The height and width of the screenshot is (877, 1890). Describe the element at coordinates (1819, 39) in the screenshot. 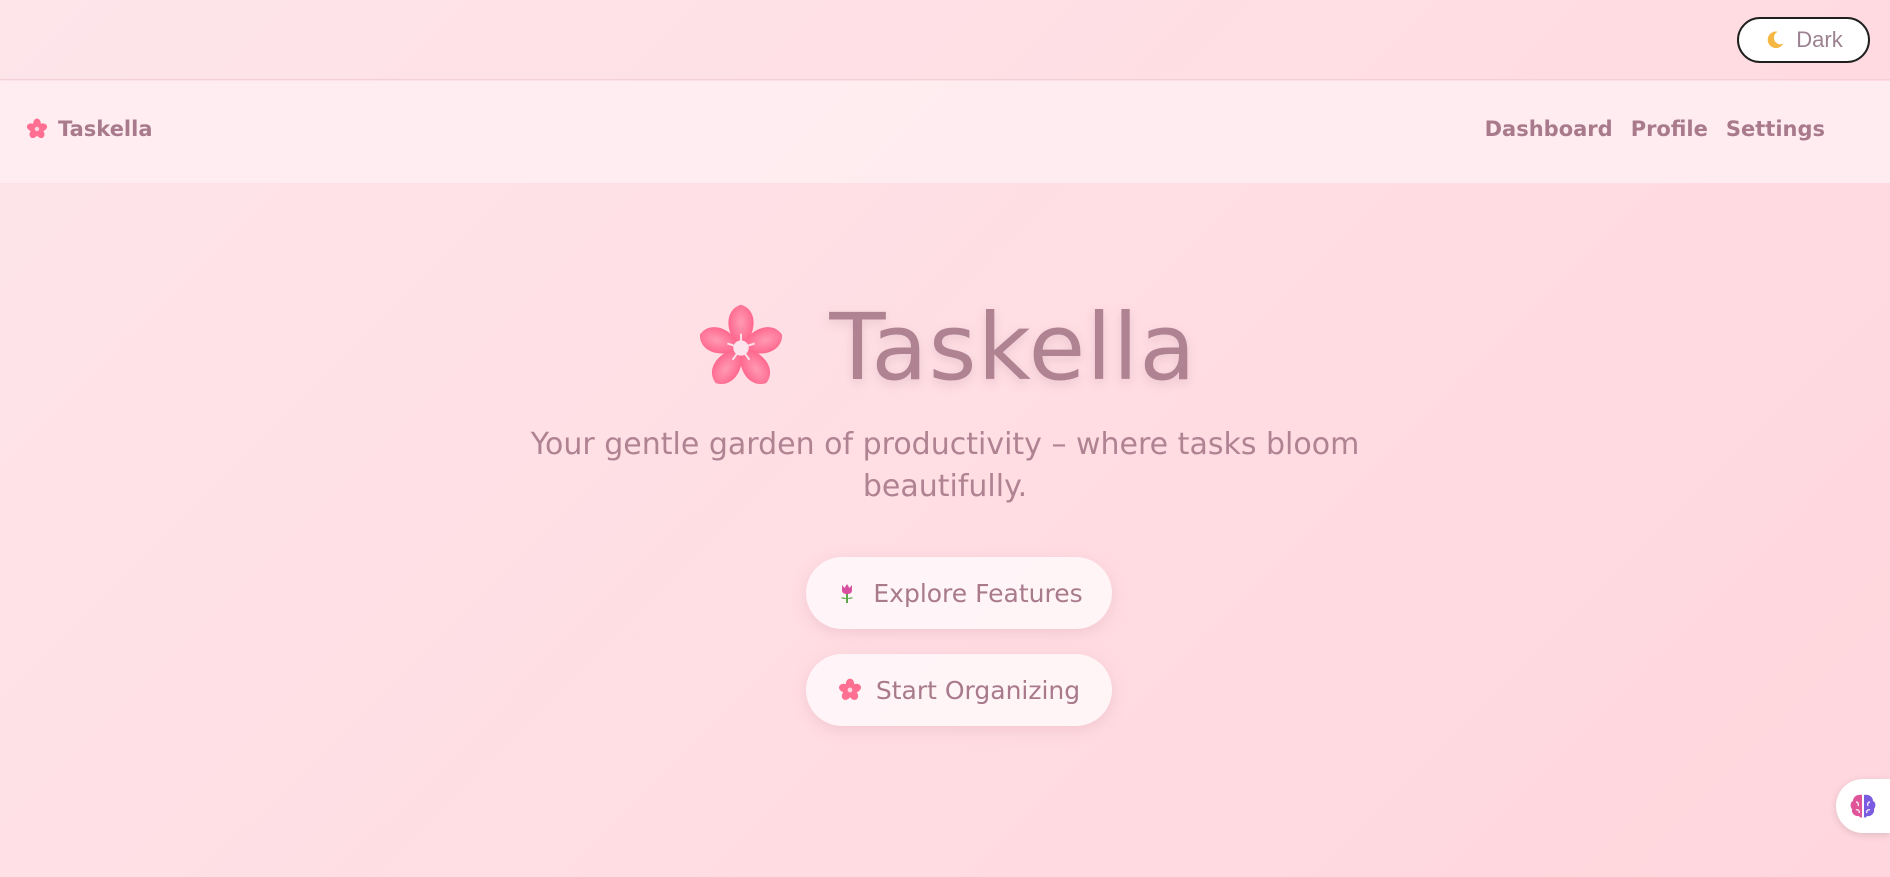

I see `dark-mode-label: Dark` at that location.